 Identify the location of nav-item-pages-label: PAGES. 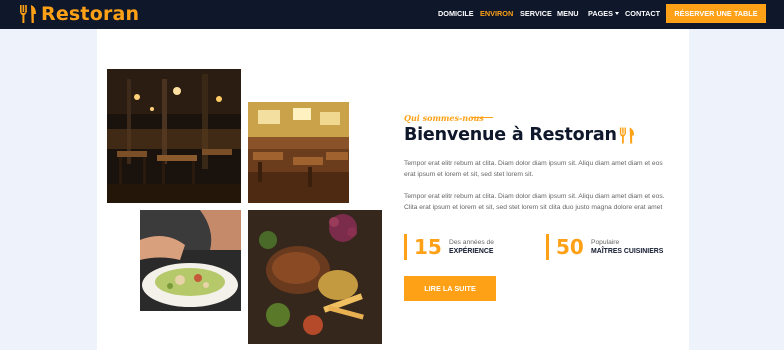
(601, 13).